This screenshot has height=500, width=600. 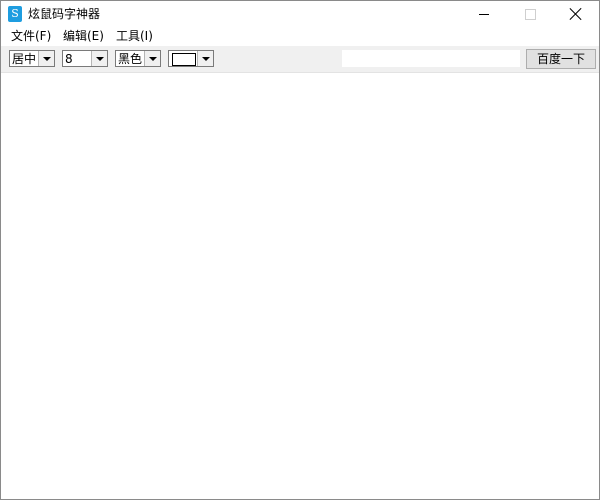 What do you see at coordinates (300, 36) in the screenshot?
I see `menu-bar: 文件(F) 编辑(E) 工具(I)` at bounding box center [300, 36].